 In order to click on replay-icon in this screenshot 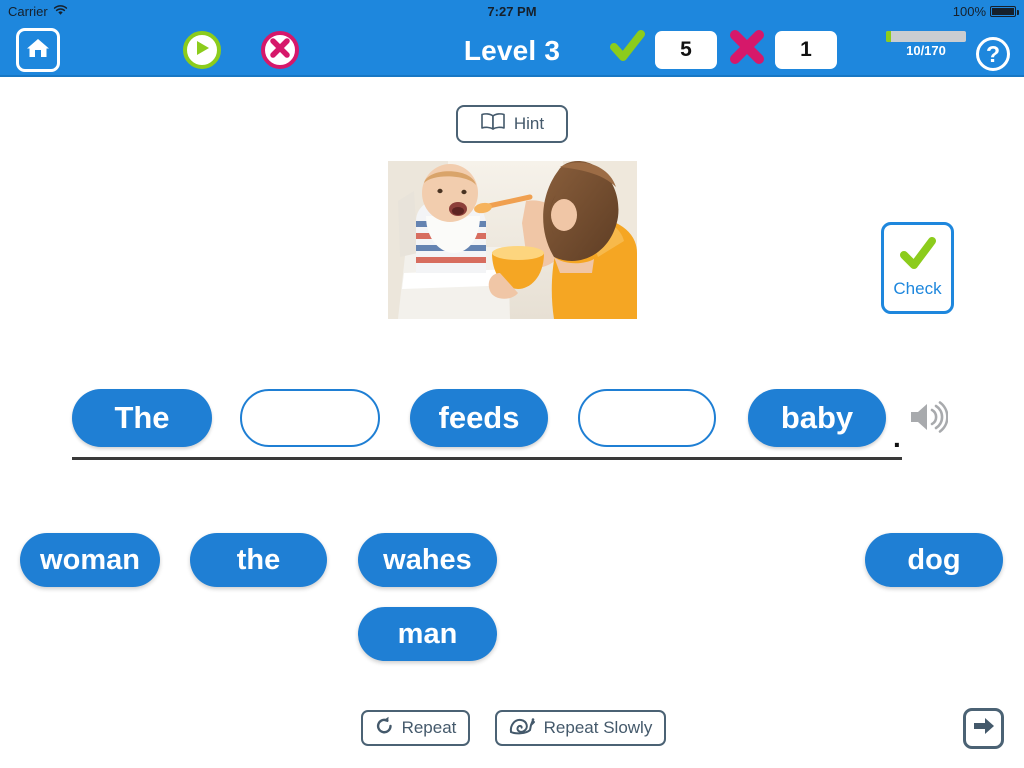, I will do `click(384, 728)`.